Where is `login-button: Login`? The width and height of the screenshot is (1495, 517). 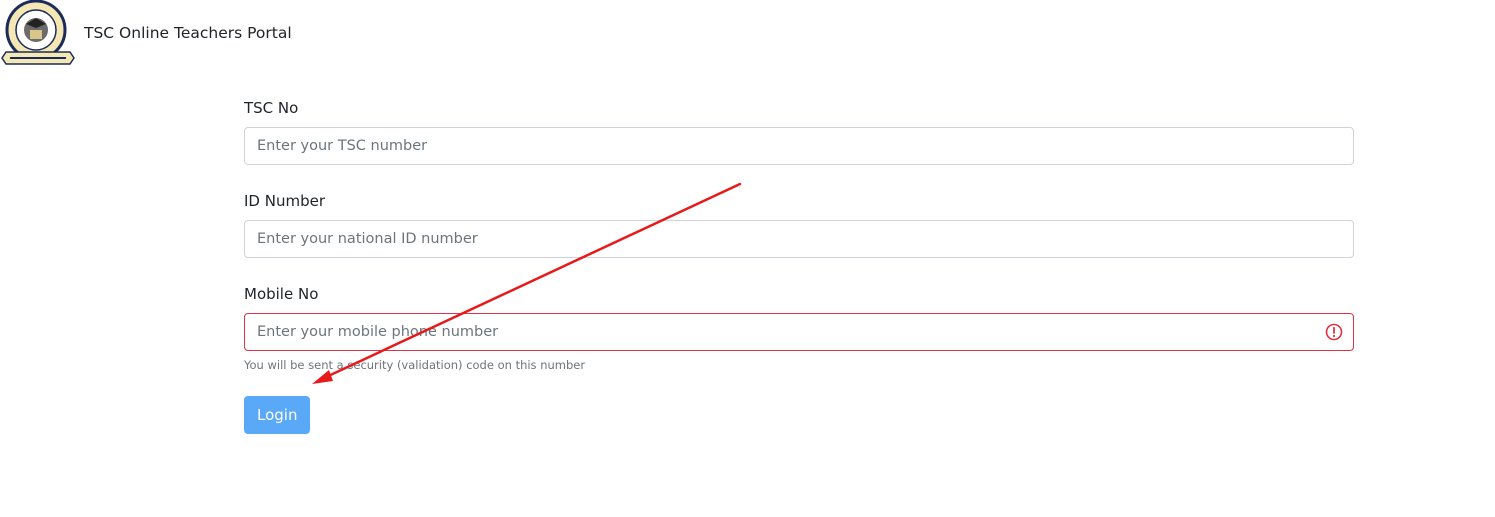
login-button: Login is located at coordinates (277, 415).